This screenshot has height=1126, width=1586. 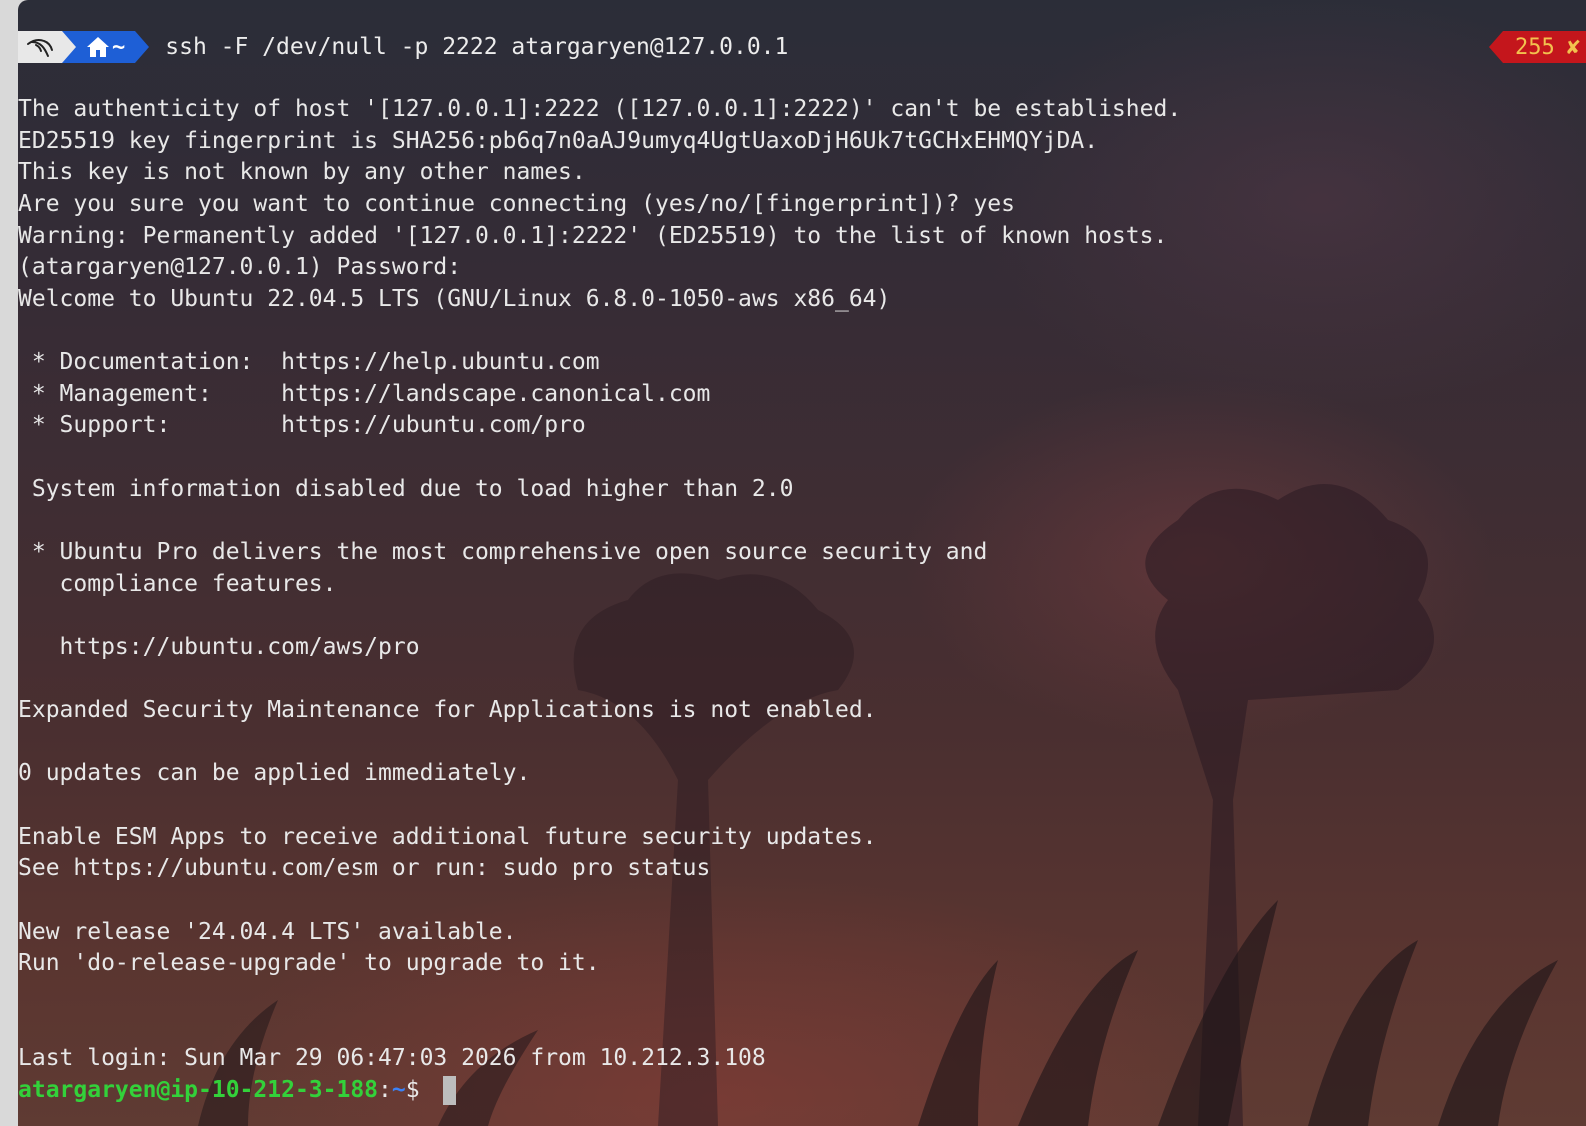 What do you see at coordinates (119, 47) in the screenshot?
I see `directory-text: ~` at bounding box center [119, 47].